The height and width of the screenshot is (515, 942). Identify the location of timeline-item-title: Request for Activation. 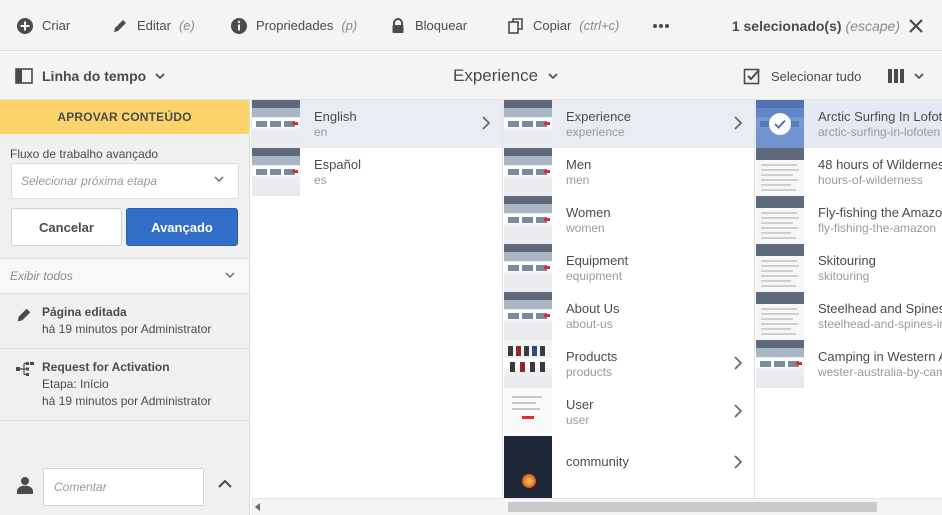
(106, 367).